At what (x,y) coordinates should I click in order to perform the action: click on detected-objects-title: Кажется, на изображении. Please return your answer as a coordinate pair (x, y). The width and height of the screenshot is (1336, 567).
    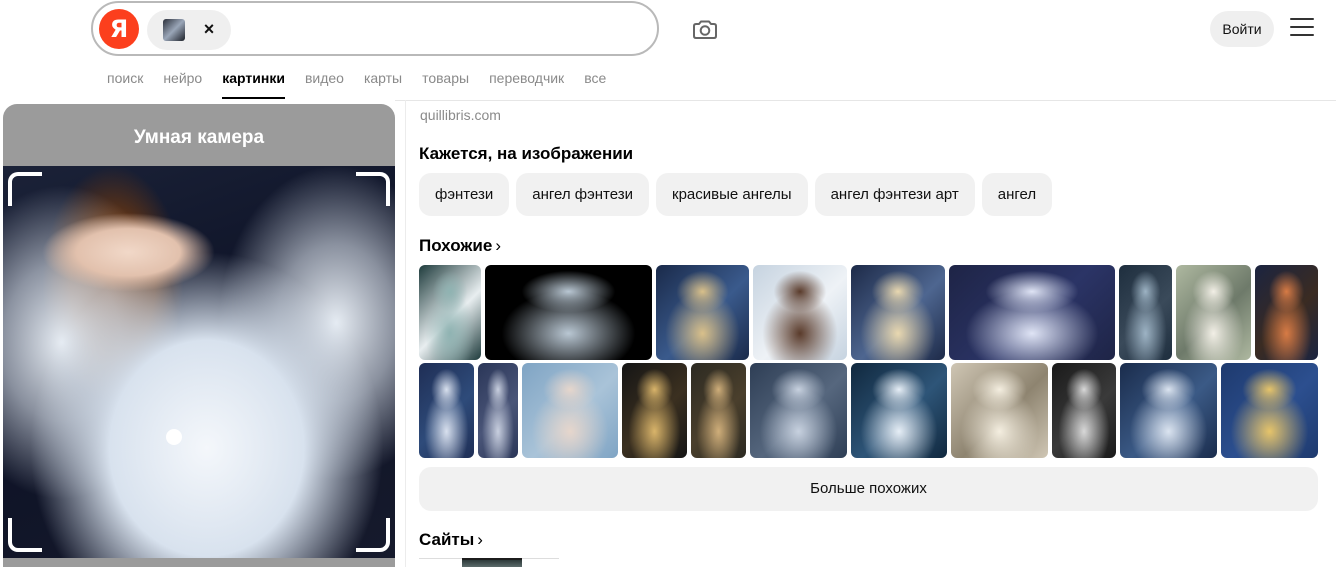
    Looking at the image, I should click on (526, 153).